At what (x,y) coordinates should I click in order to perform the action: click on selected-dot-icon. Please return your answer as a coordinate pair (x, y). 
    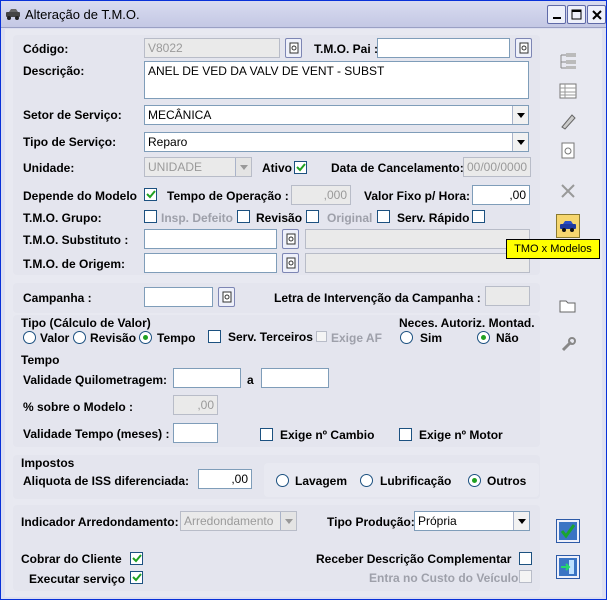
    Looking at the image, I should click on (145, 337).